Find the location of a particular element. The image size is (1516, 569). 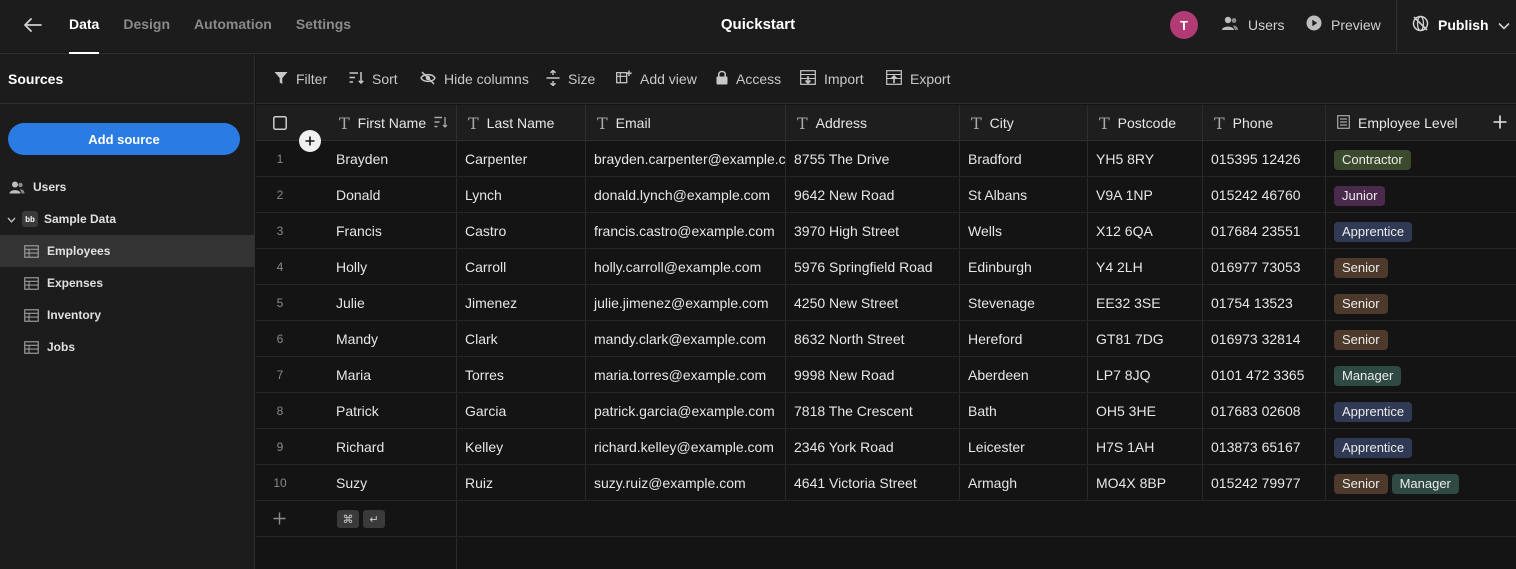

cell-address: 4250 New Street is located at coordinates (872, 303).